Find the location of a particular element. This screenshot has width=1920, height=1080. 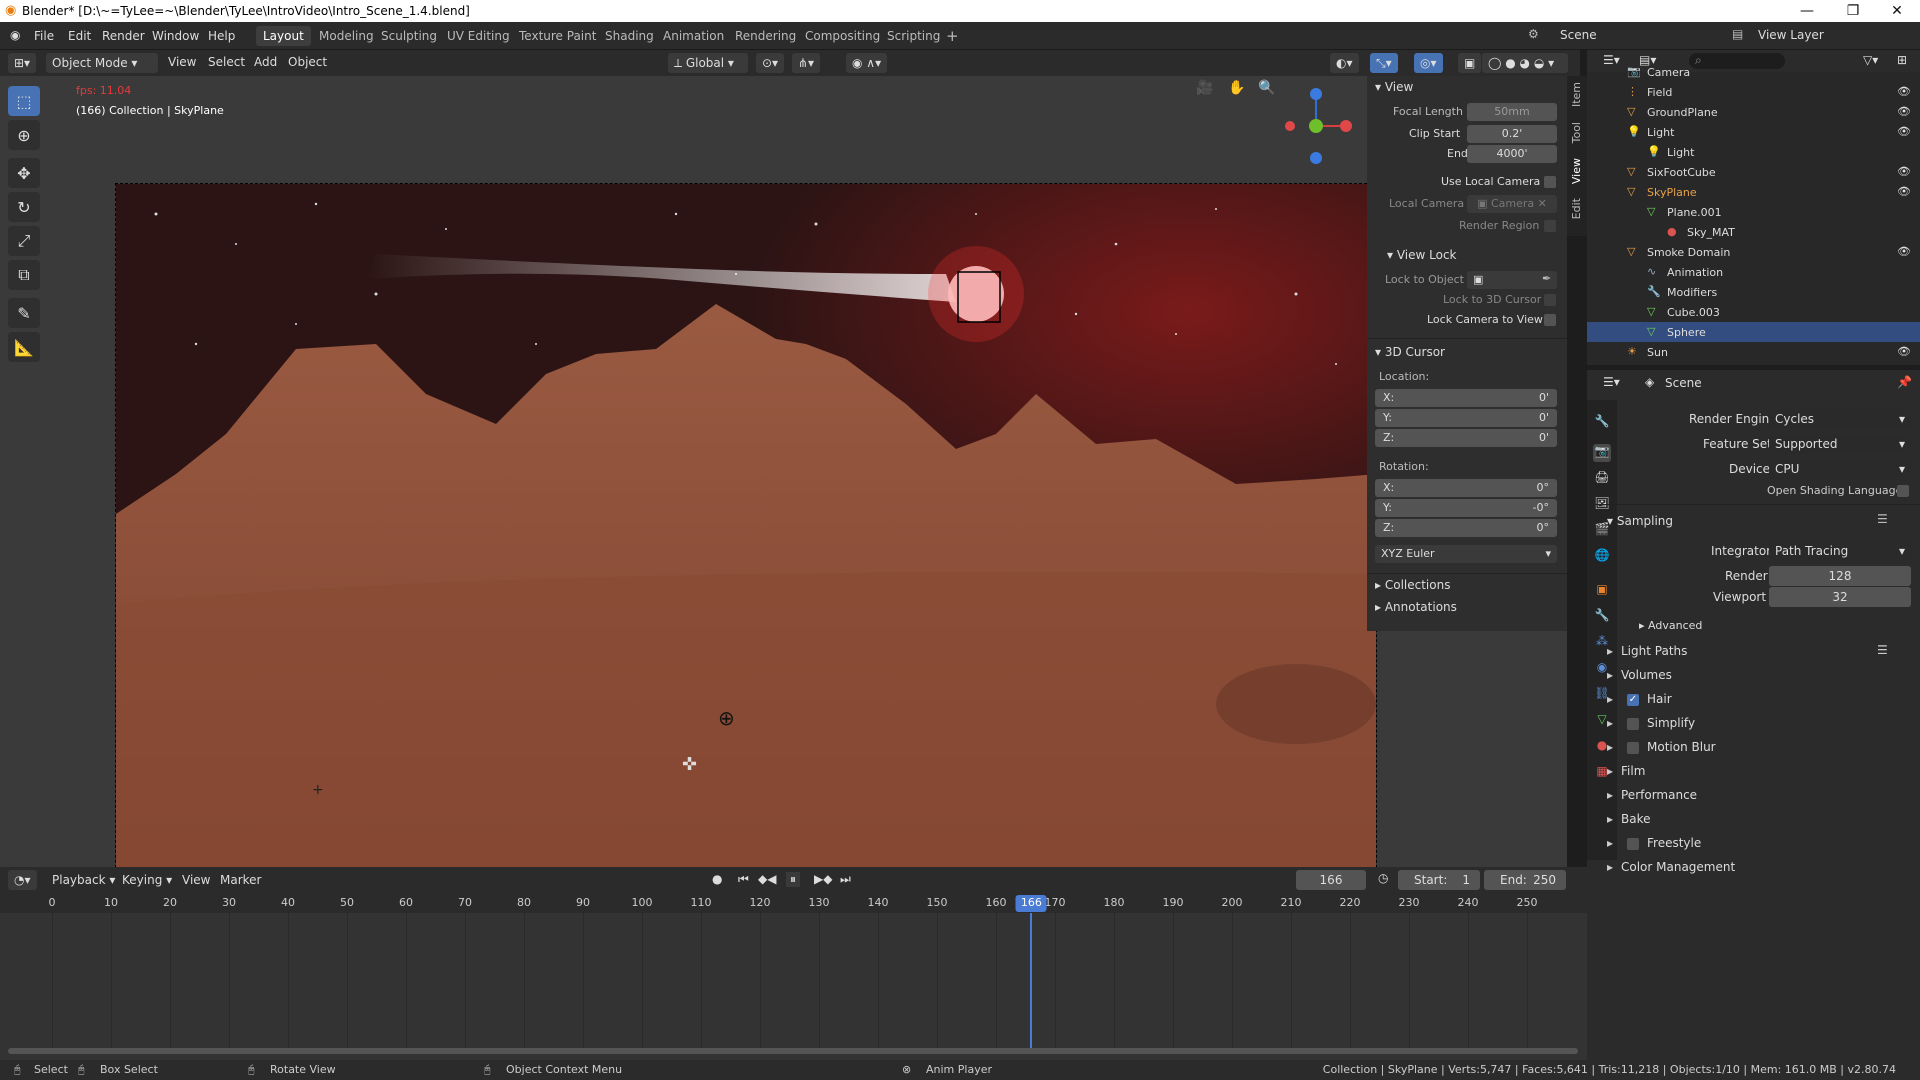

cursor-location-x: X: 0' is located at coordinates (1467, 399).